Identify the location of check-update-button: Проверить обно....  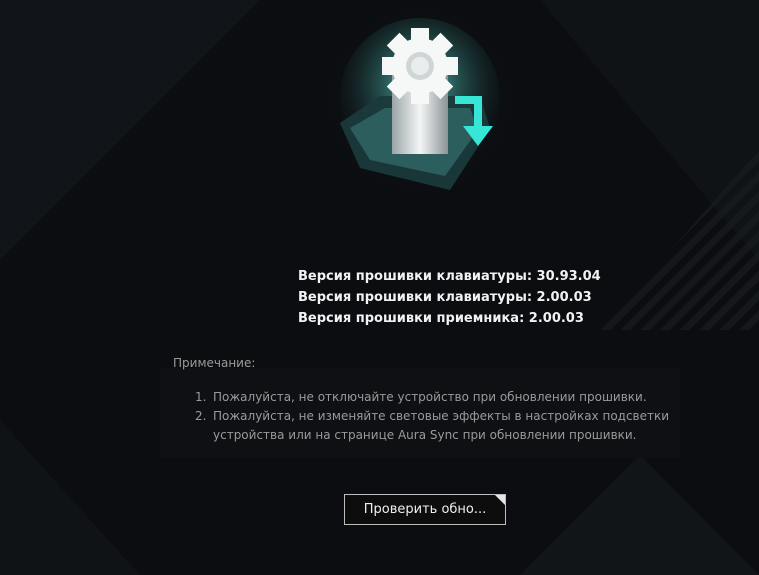
(425, 509).